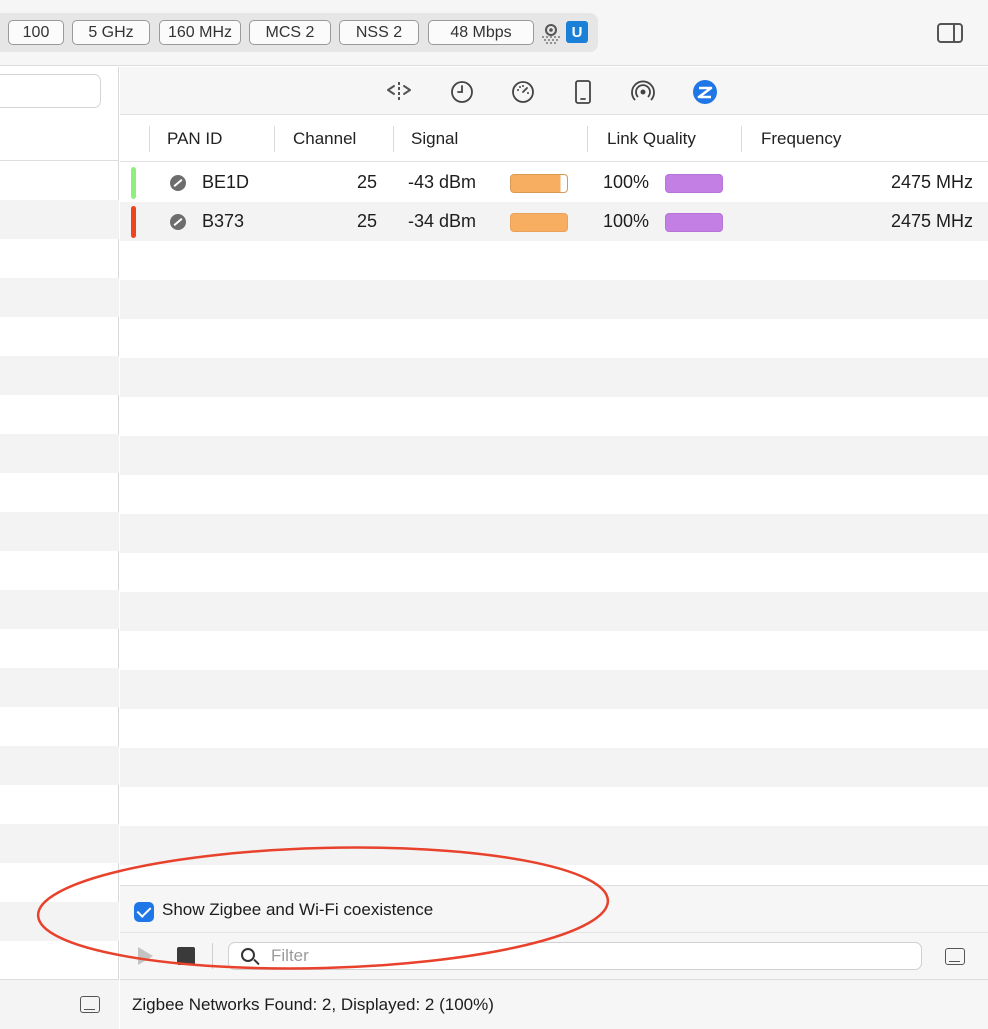  I want to click on tab-bar, so click(554, 91).